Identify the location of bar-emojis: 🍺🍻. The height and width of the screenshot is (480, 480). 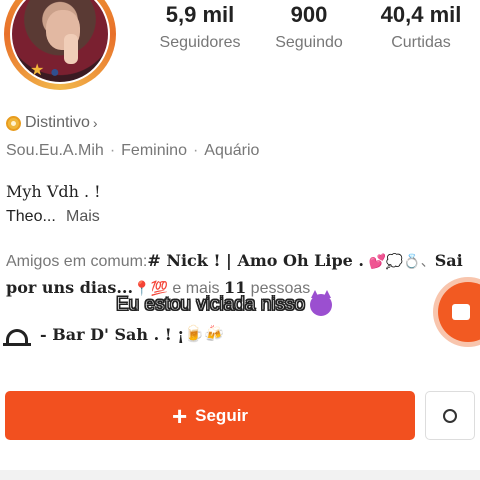
(204, 334).